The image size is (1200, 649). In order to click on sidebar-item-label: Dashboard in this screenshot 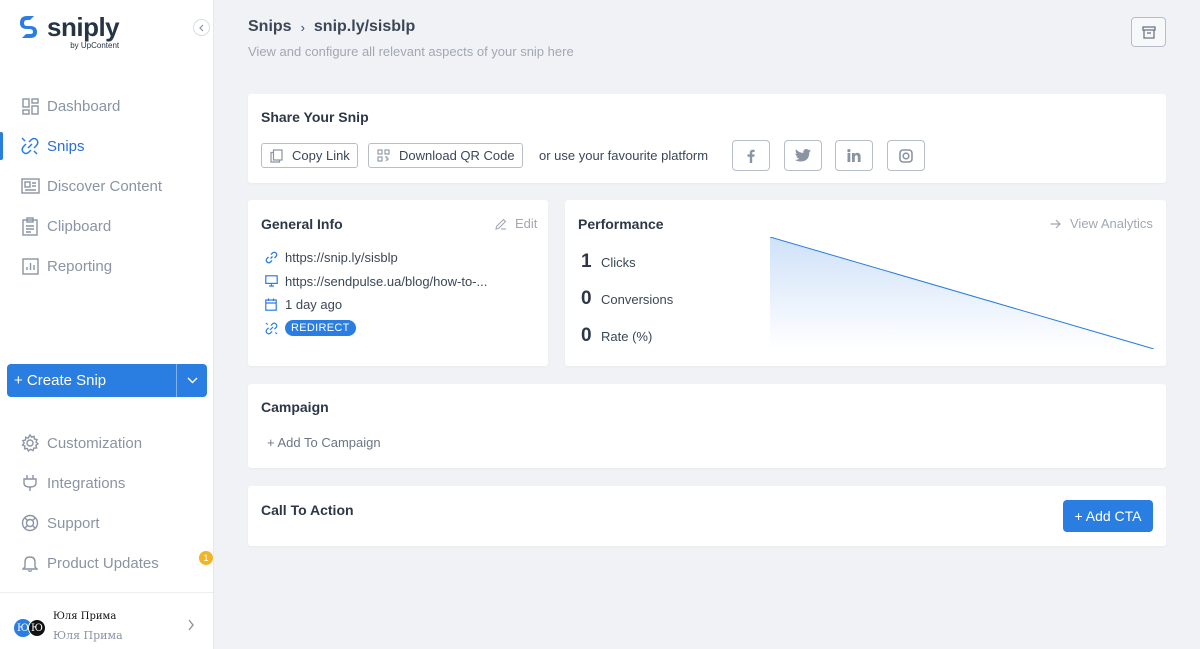, I will do `click(84, 106)`.